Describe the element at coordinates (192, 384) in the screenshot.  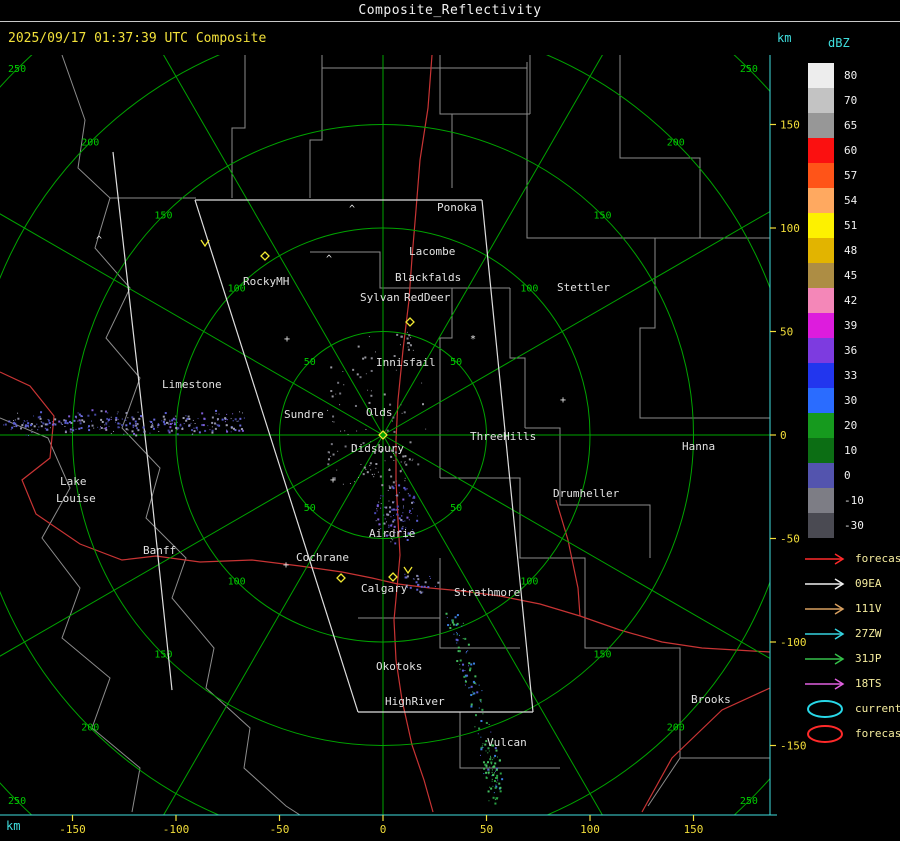
I see `city-label: Limestone` at that location.